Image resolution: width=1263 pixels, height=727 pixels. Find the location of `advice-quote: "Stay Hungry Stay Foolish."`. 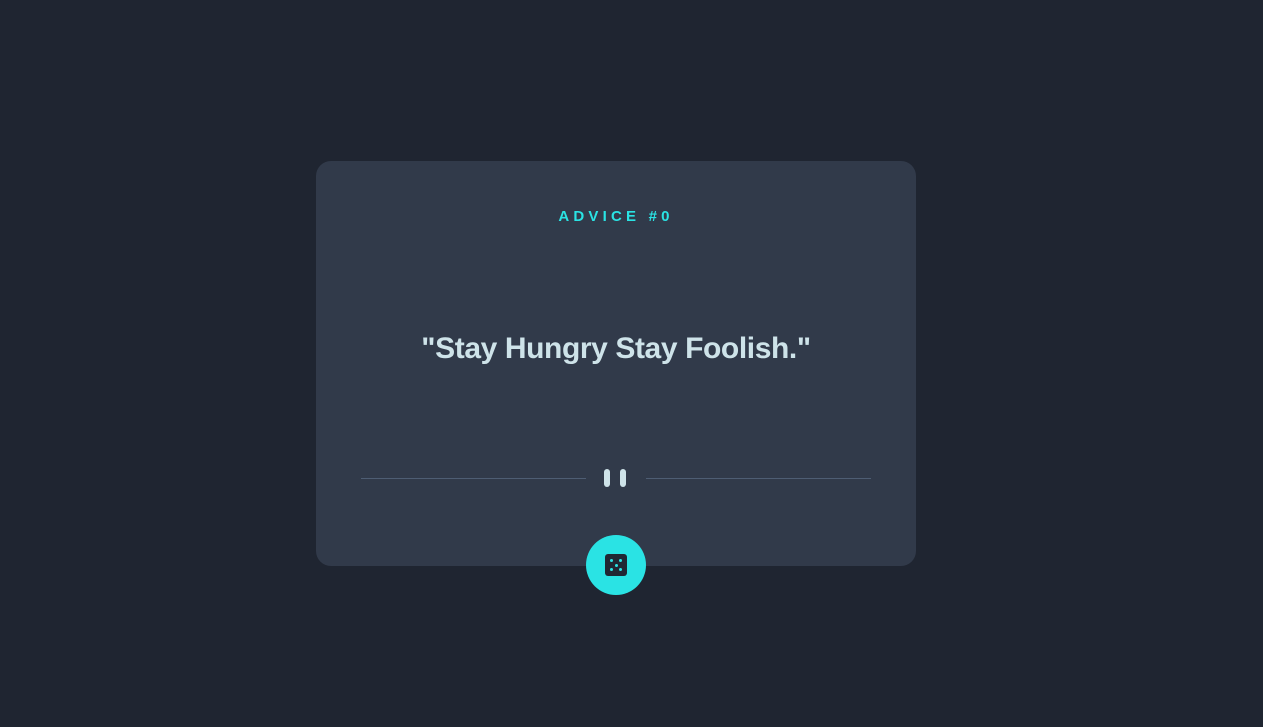

advice-quote: "Stay Hungry Stay Foolish." is located at coordinates (616, 348).